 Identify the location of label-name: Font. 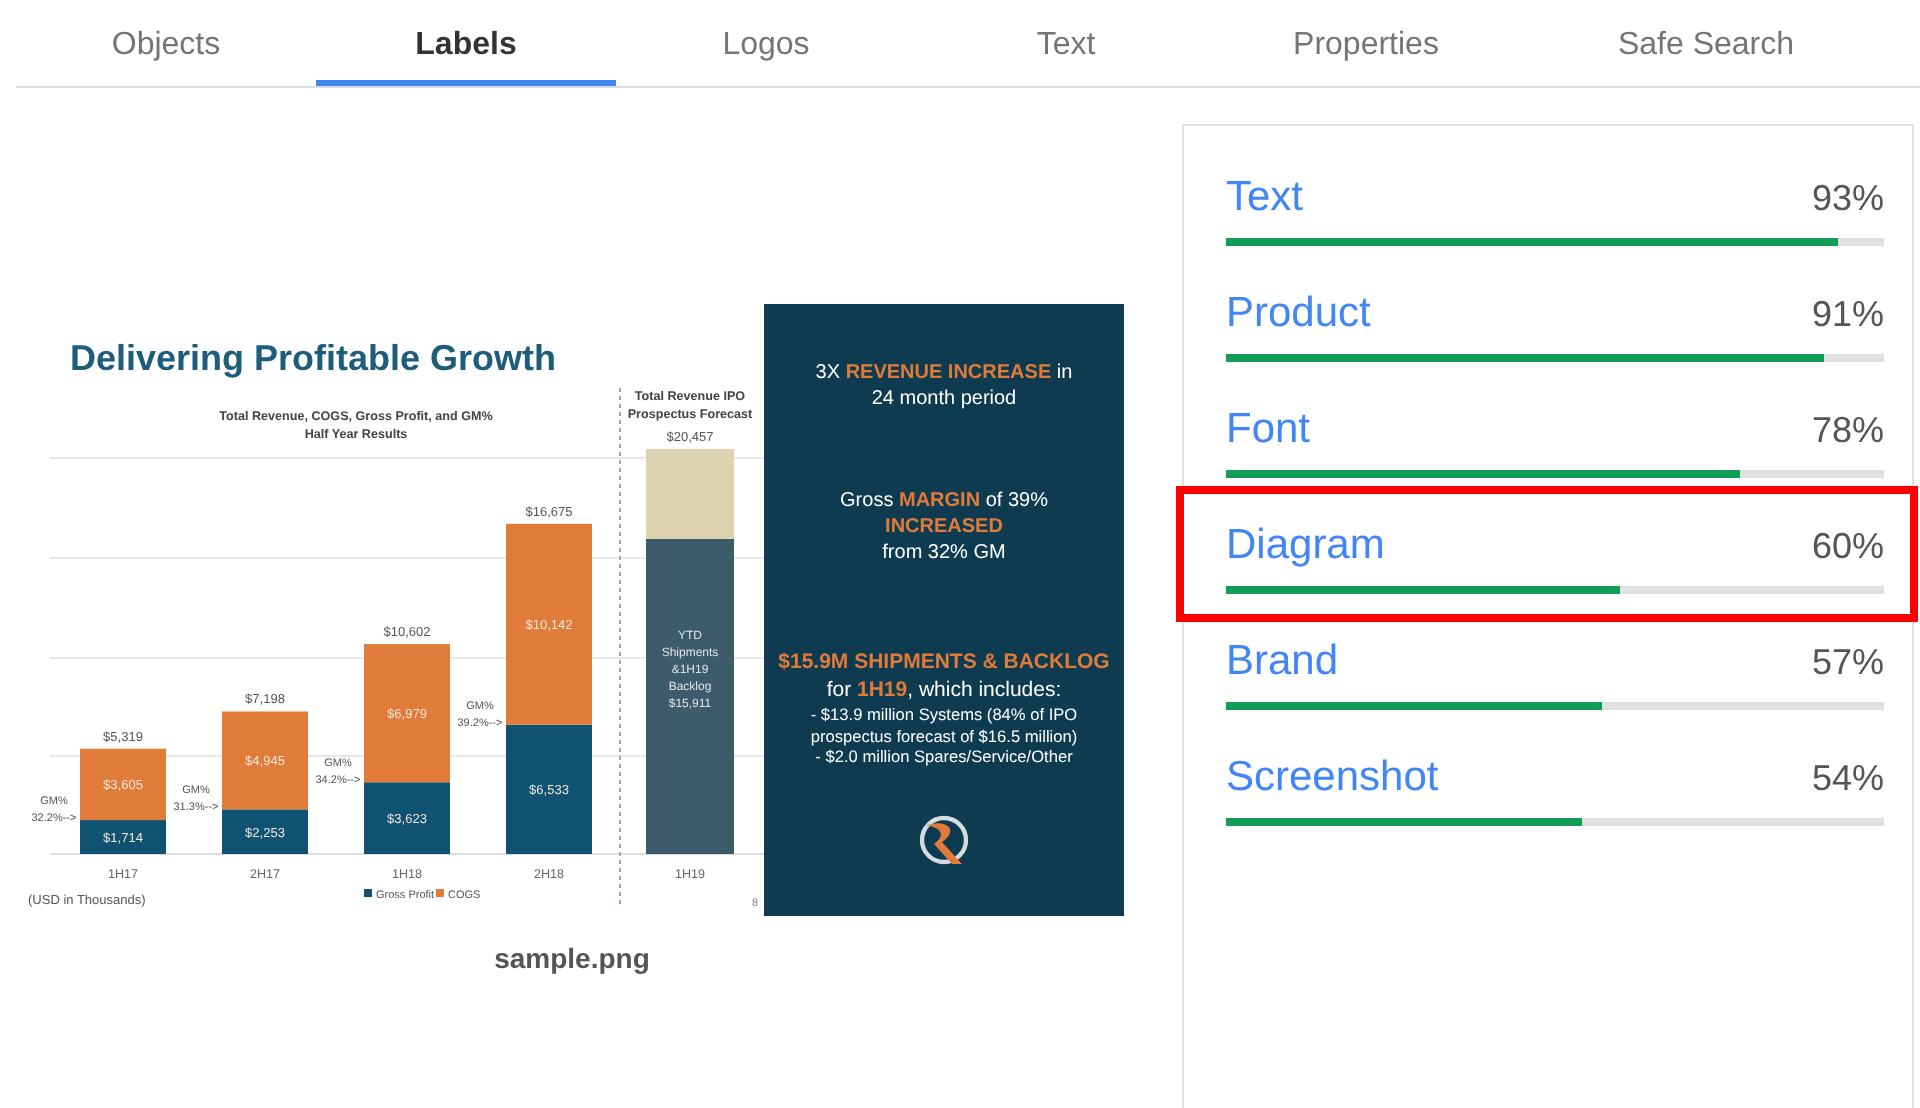
(1268, 430).